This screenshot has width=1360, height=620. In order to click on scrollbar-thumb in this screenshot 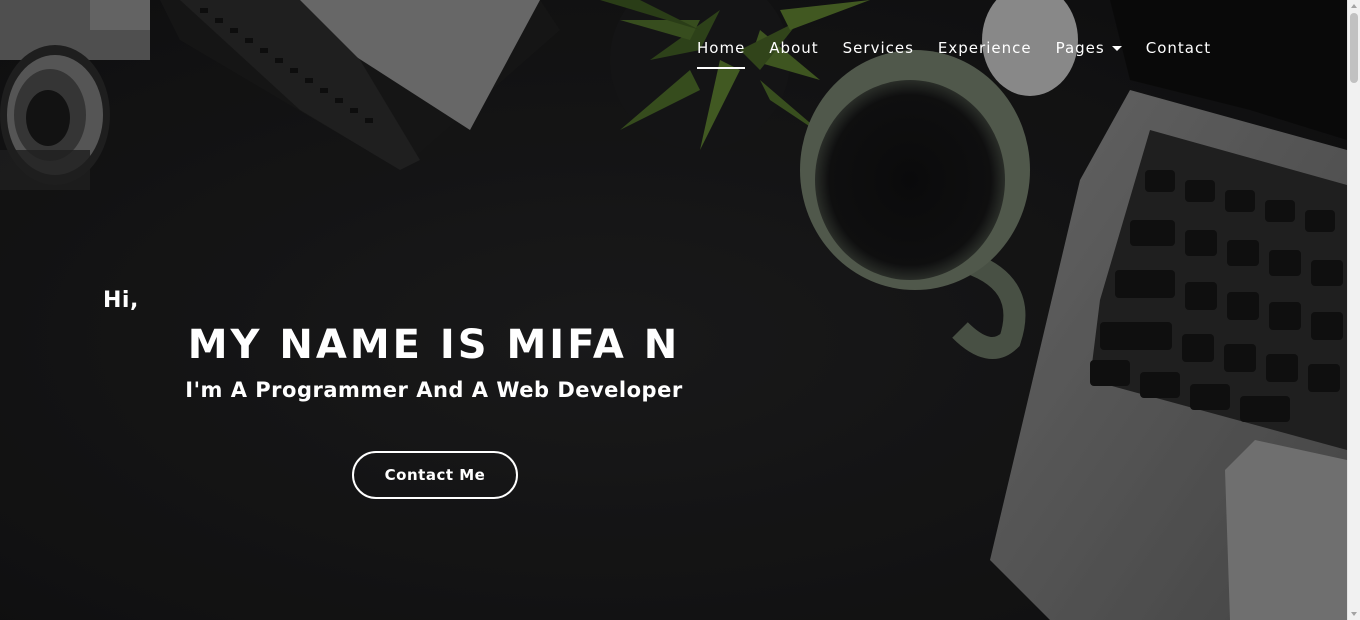, I will do `click(1354, 48)`.